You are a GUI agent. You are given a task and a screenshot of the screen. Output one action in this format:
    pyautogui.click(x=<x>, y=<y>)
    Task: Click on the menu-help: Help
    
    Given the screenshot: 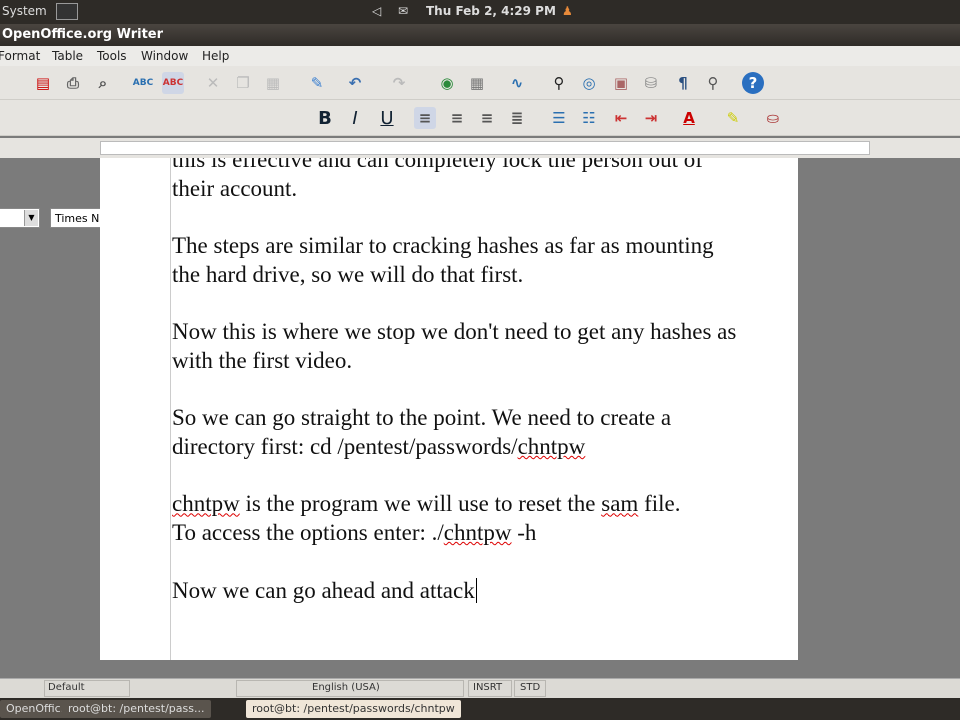 What is the action you would take?
    pyautogui.click(x=215, y=56)
    